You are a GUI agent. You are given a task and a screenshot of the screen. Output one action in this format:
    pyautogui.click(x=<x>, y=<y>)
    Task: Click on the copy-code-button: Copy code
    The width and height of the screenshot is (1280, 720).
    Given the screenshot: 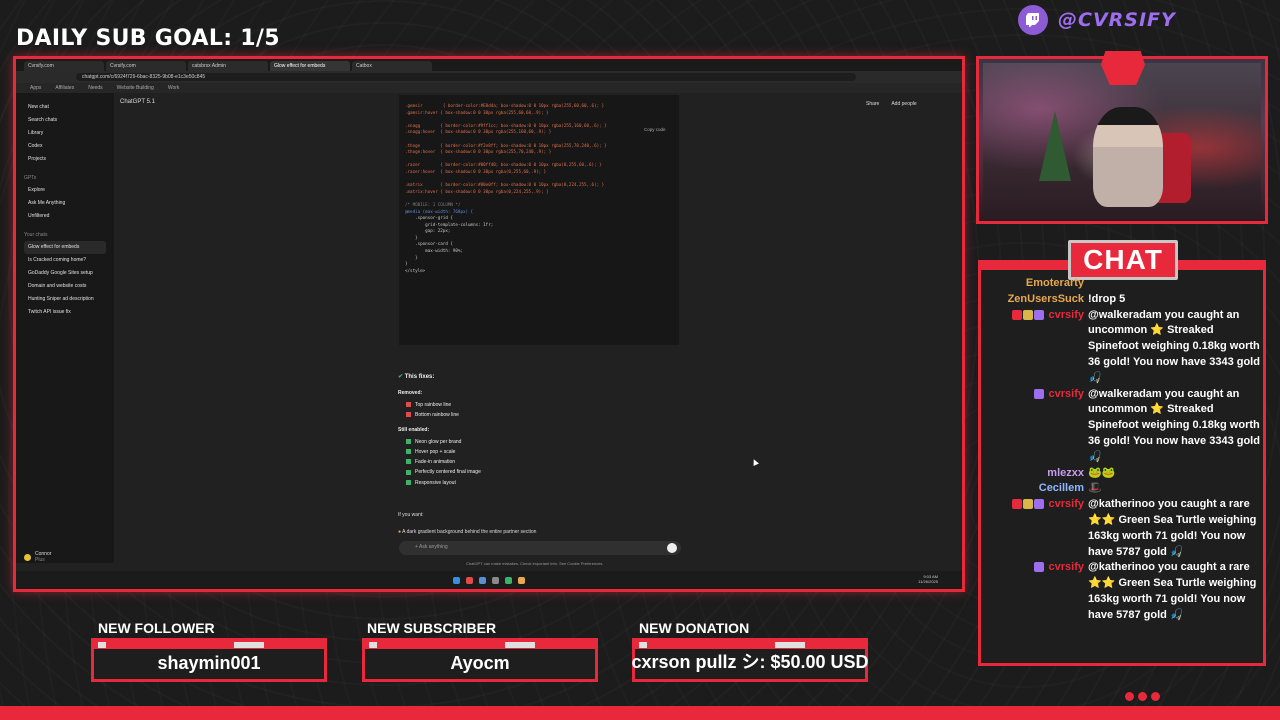 What is the action you would take?
    pyautogui.click(x=655, y=129)
    